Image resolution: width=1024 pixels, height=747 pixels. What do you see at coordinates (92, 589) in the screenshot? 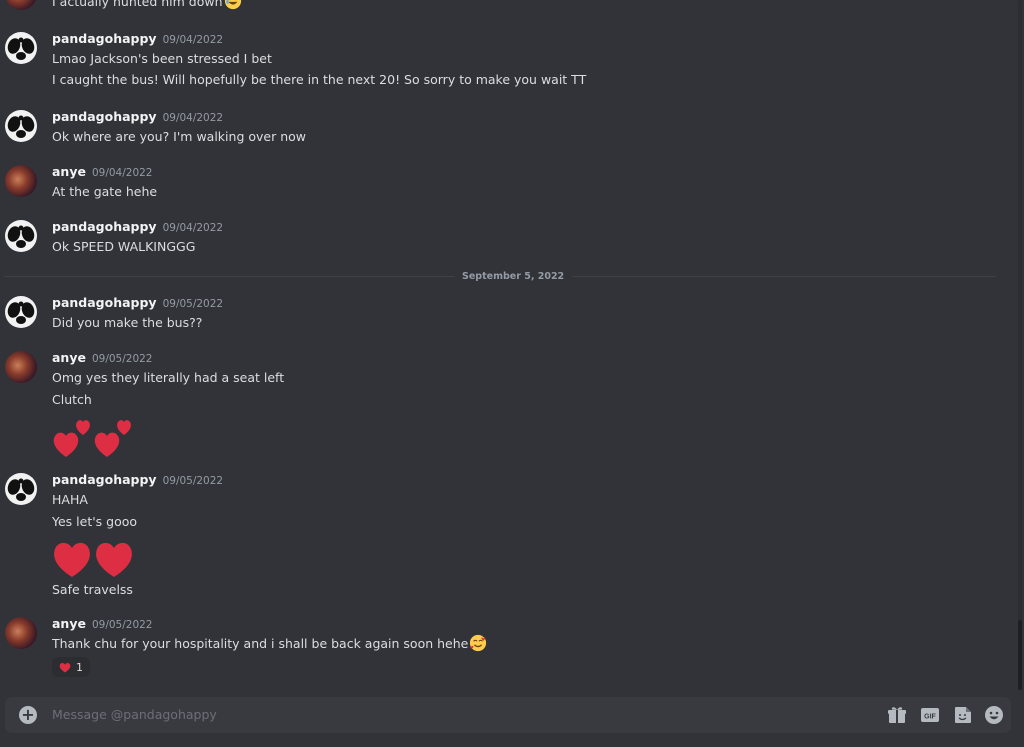
I see `message-text: Safe travelss` at bounding box center [92, 589].